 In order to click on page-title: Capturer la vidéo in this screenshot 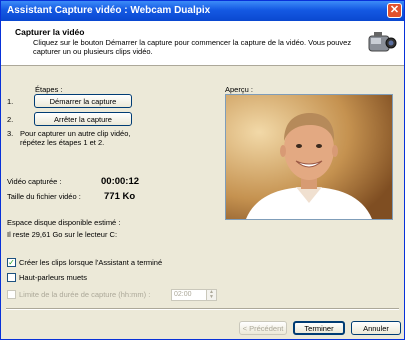, I will do `click(50, 32)`.